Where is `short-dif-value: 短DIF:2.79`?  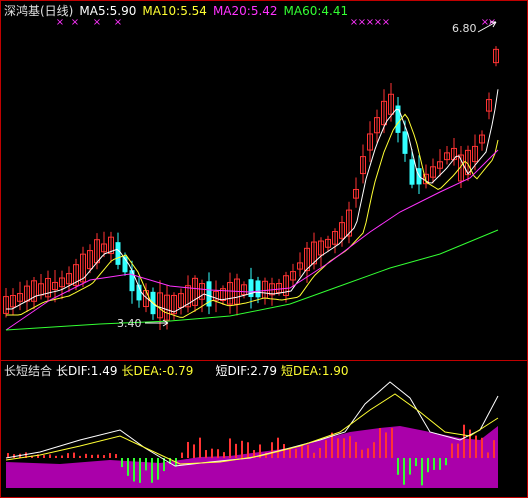 short-dif-value: 短DIF:2.79 is located at coordinates (246, 371).